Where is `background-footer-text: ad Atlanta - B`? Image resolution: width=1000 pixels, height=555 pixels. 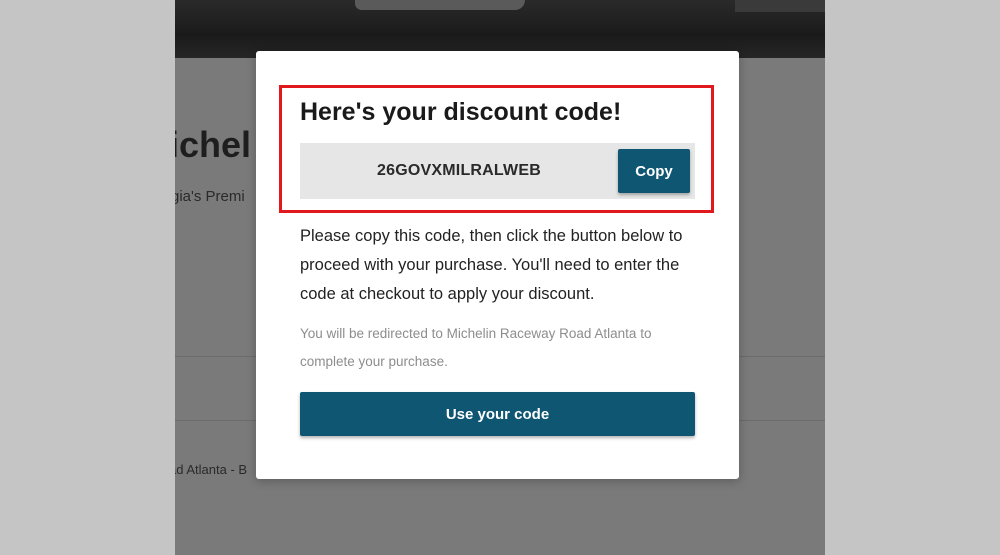
background-footer-text: ad Atlanta - B is located at coordinates (208, 469).